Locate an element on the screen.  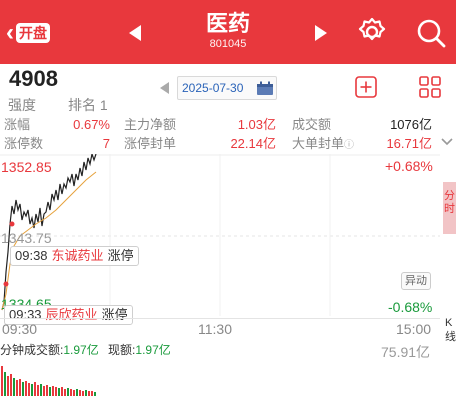
volume-bars is located at coordinates (48, 381).